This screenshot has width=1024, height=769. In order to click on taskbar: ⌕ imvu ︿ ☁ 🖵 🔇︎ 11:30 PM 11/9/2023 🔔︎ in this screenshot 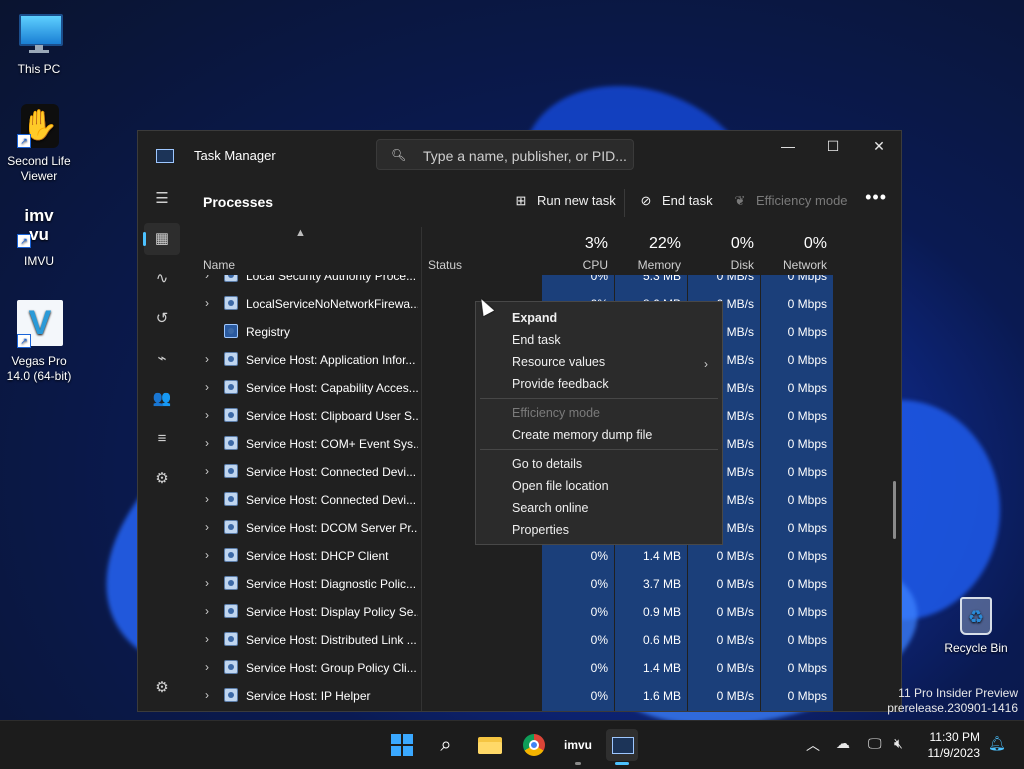, I will do `click(512, 744)`.